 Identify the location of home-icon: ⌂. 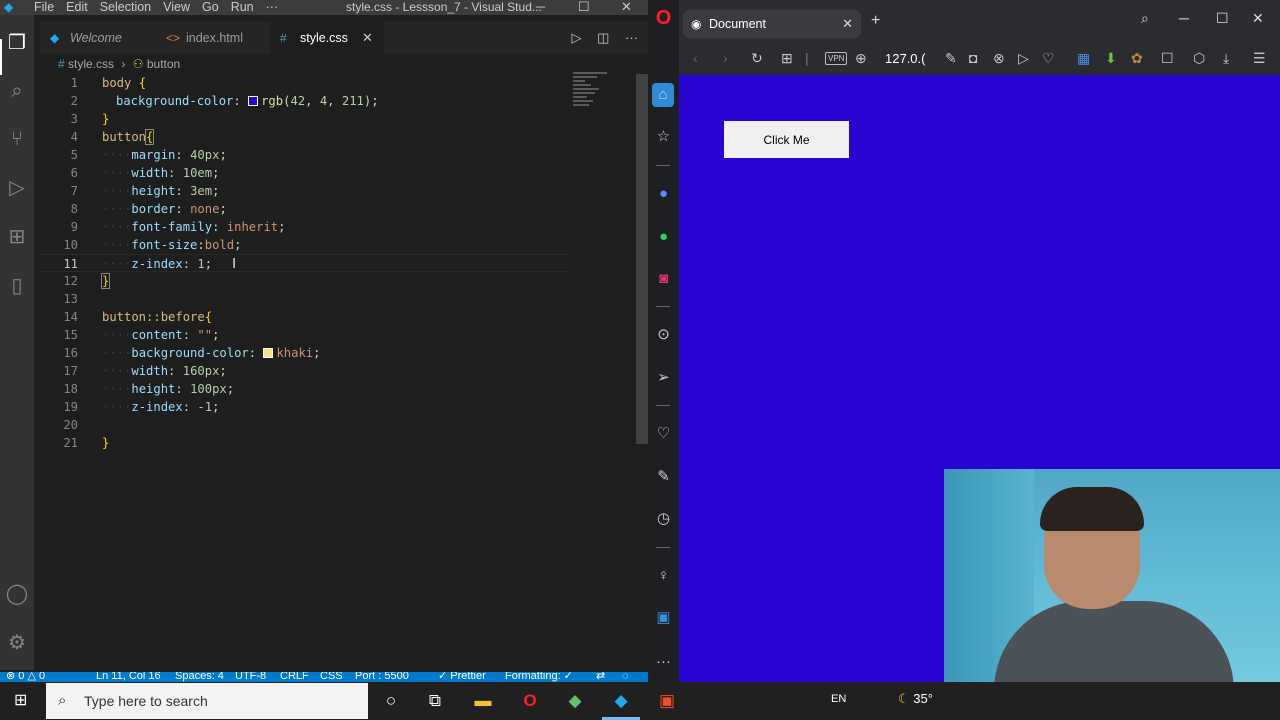
(663, 95).